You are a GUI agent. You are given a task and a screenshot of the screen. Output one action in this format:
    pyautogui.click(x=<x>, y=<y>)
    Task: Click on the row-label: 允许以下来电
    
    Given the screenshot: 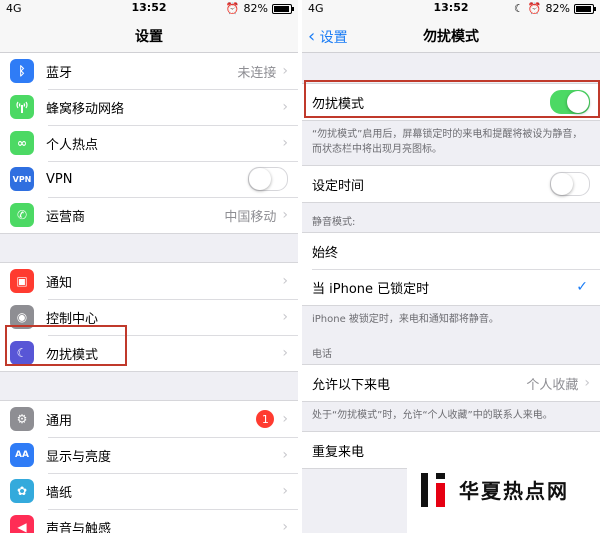 What is the action you would take?
    pyautogui.click(x=351, y=385)
    